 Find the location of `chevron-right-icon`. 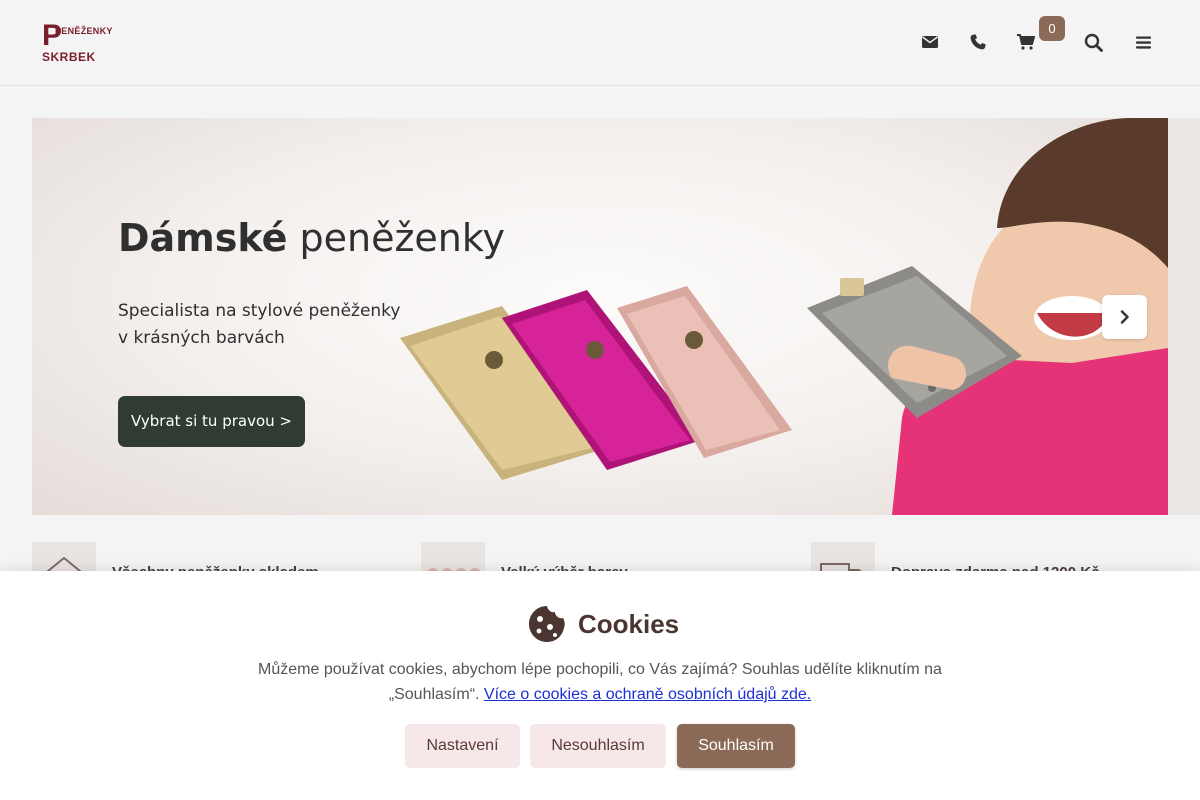

chevron-right-icon is located at coordinates (1124, 317).